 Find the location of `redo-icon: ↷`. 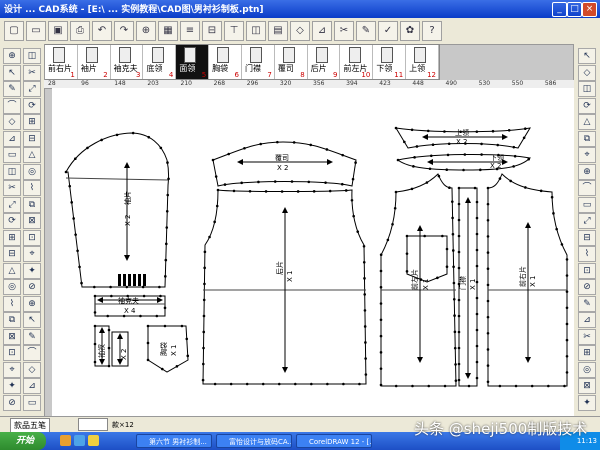

redo-icon: ↷ is located at coordinates (124, 31).